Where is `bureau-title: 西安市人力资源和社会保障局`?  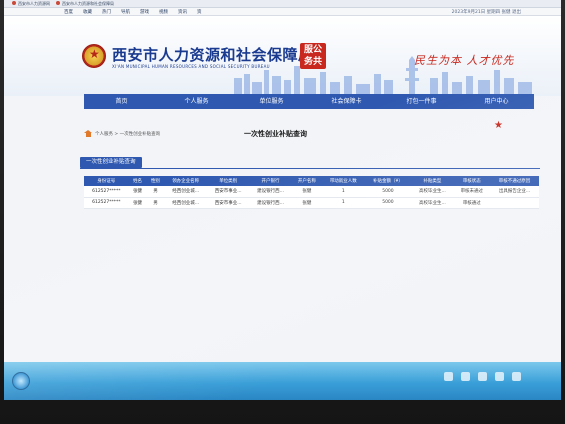
bureau-title: 西安市人力资源和社会保障局 is located at coordinates (213, 55).